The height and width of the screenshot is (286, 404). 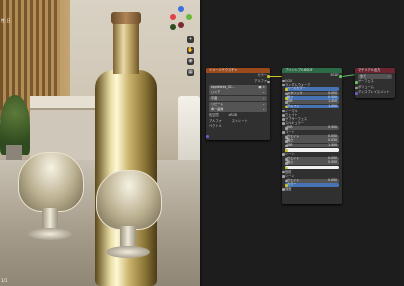 I want to click on navigation-gizmo, so click(x=181, y=19).